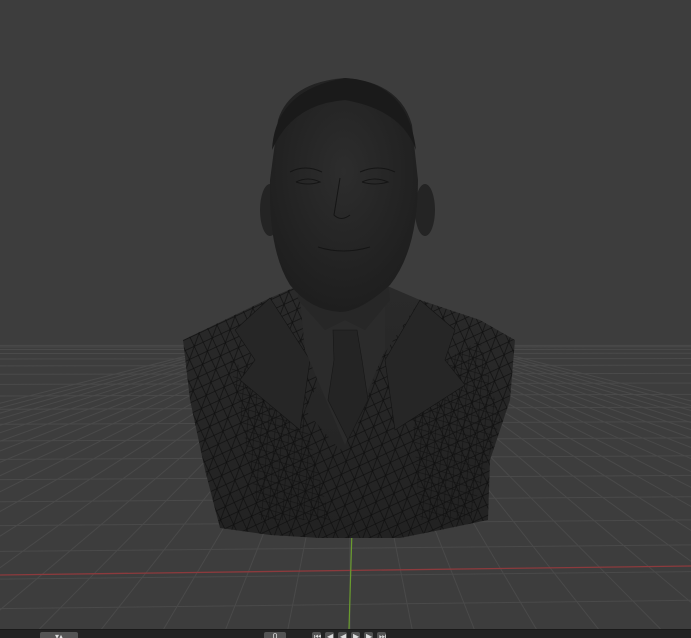 The height and width of the screenshot is (638, 691). Describe the element at coordinates (275, 635) in the screenshot. I see `current-frame-field: 0` at that location.